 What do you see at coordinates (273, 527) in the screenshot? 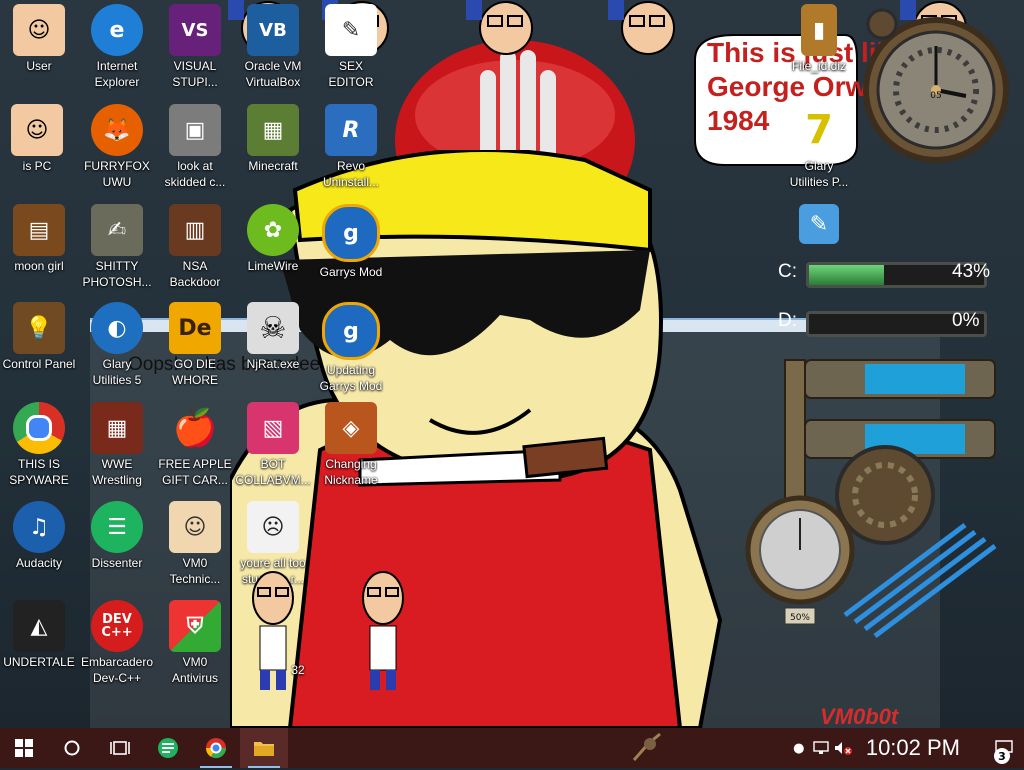
I see `portrait-icon: ☹` at bounding box center [273, 527].